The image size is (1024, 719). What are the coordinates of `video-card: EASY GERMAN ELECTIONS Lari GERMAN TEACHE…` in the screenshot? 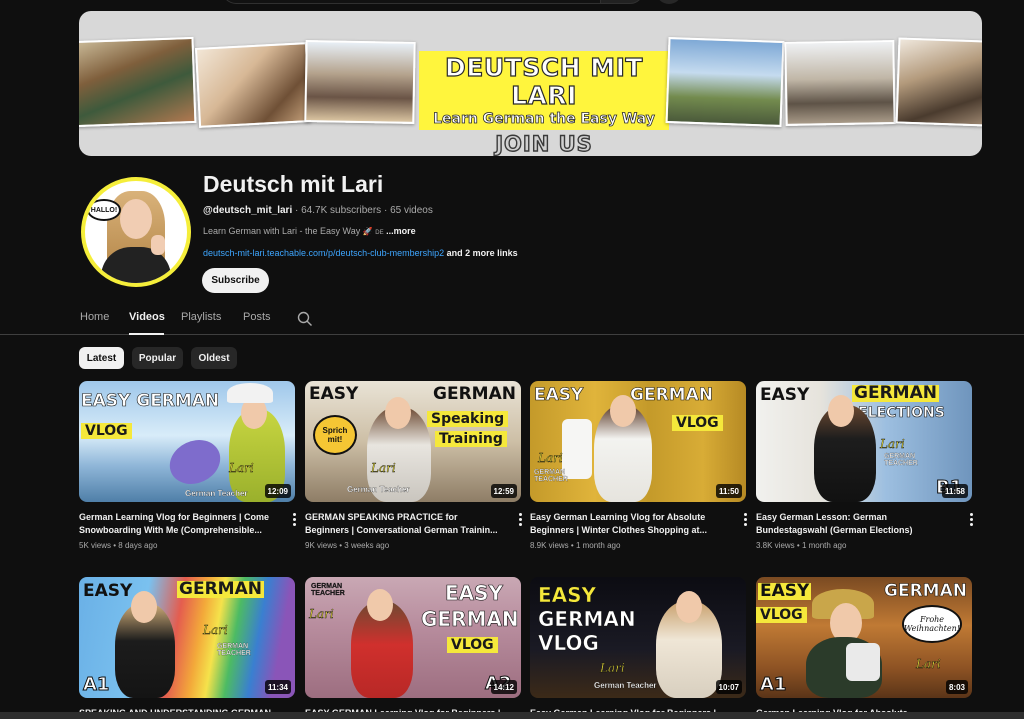 It's located at (864, 465).